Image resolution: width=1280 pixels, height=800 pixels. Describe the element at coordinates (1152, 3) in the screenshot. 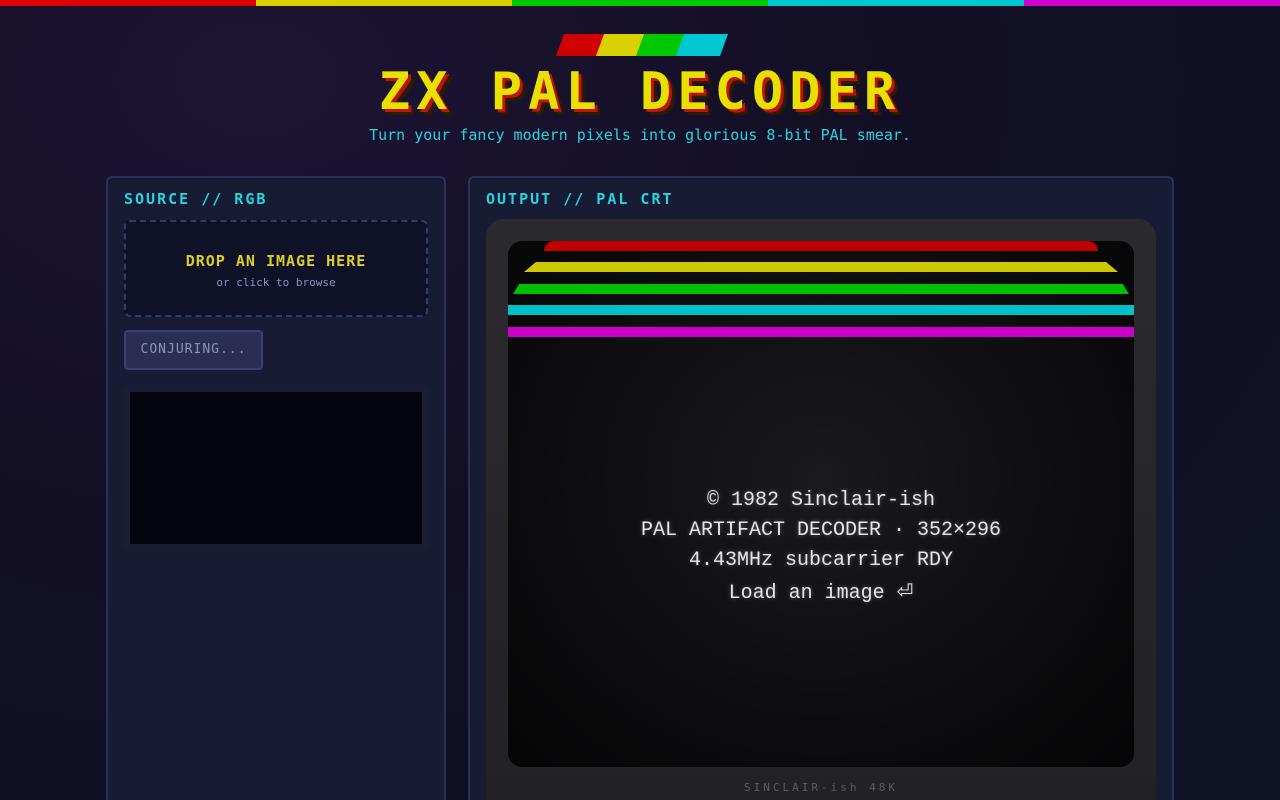

I see `stripe-magenta` at that location.